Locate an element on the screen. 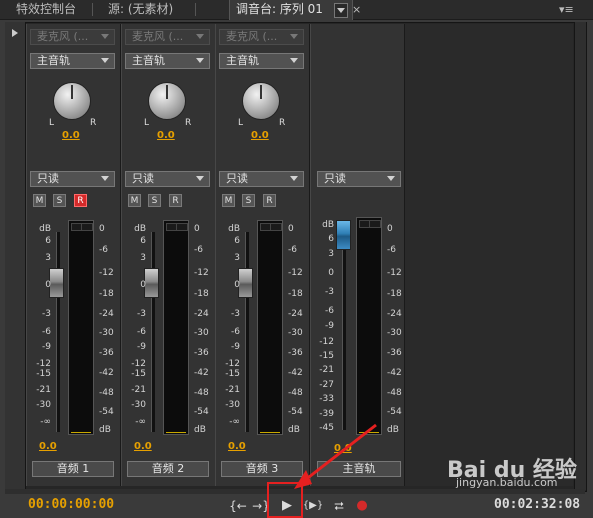 This screenshot has height=518, width=593. play-in-to-out-icon: {▶} is located at coordinates (313, 506).